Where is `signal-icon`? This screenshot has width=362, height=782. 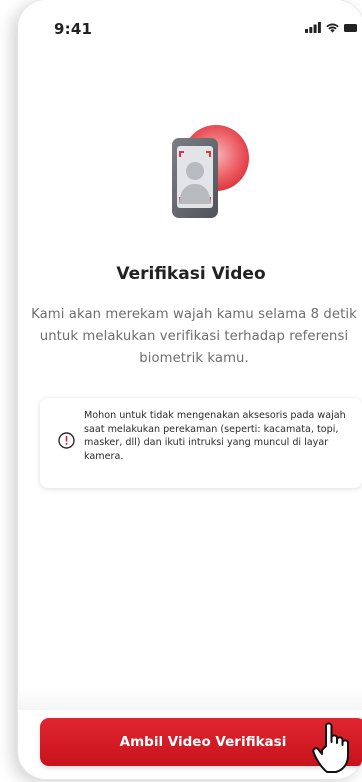
signal-icon is located at coordinates (313, 27).